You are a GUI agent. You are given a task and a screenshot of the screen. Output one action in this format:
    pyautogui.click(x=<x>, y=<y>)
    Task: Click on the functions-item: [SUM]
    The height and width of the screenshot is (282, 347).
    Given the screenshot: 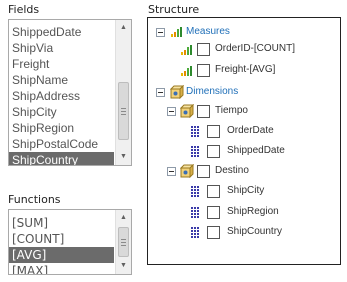 What is the action you would take?
    pyautogui.click(x=61, y=223)
    